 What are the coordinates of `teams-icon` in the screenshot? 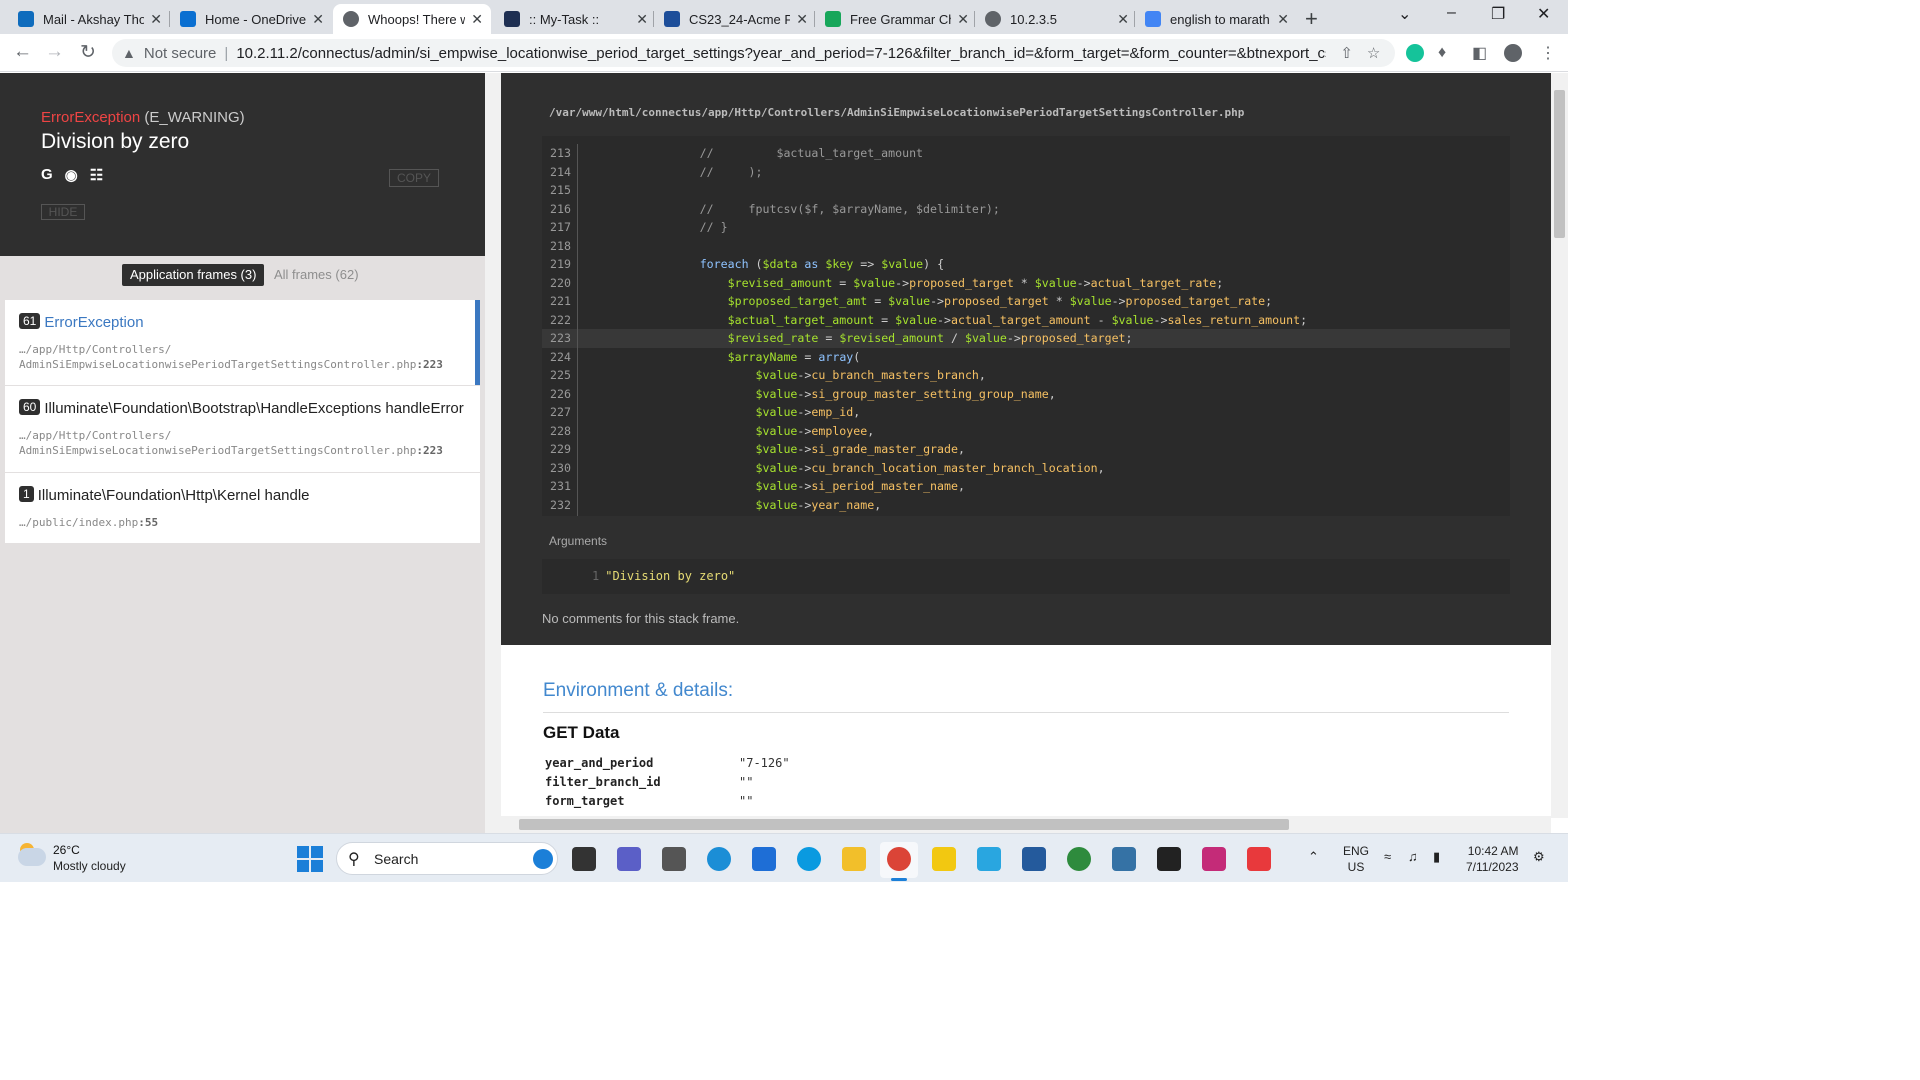 It's located at (629, 859).